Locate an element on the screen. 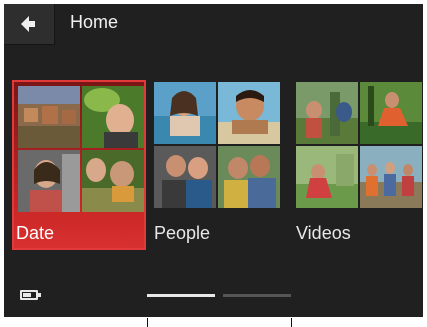 This screenshot has width=427, height=327. battery-icon is located at coordinates (30, 295).